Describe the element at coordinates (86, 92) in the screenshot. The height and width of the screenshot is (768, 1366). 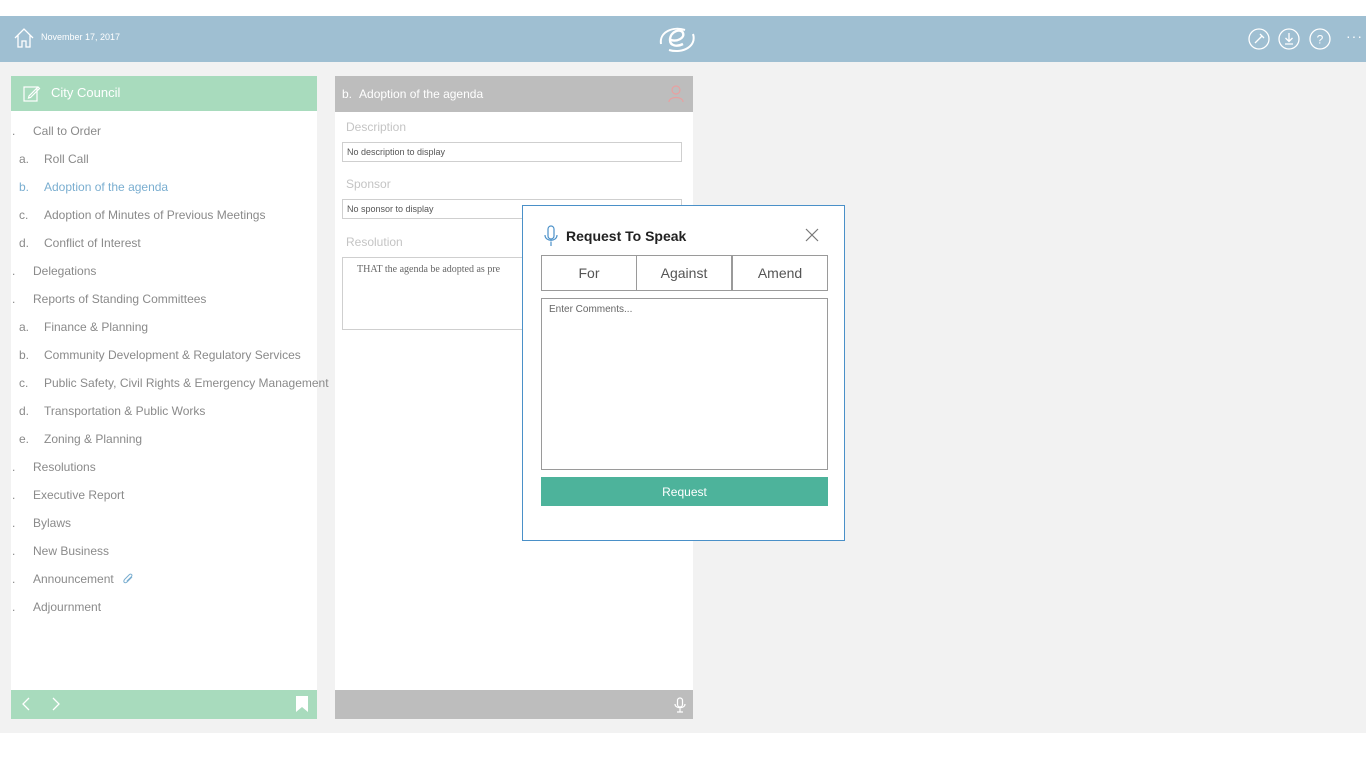
I see `meeting-title: City Council` at that location.